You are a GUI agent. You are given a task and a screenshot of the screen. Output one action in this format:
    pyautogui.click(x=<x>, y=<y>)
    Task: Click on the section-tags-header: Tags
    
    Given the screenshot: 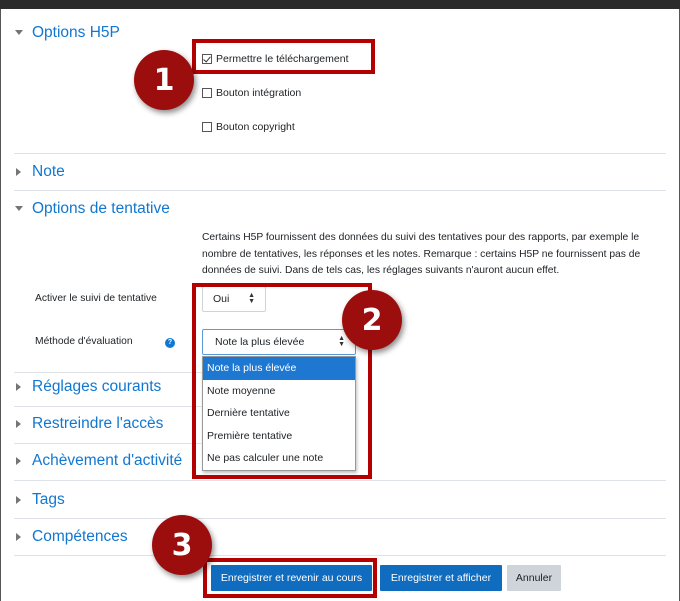 What is the action you would take?
    pyautogui.click(x=39, y=500)
    